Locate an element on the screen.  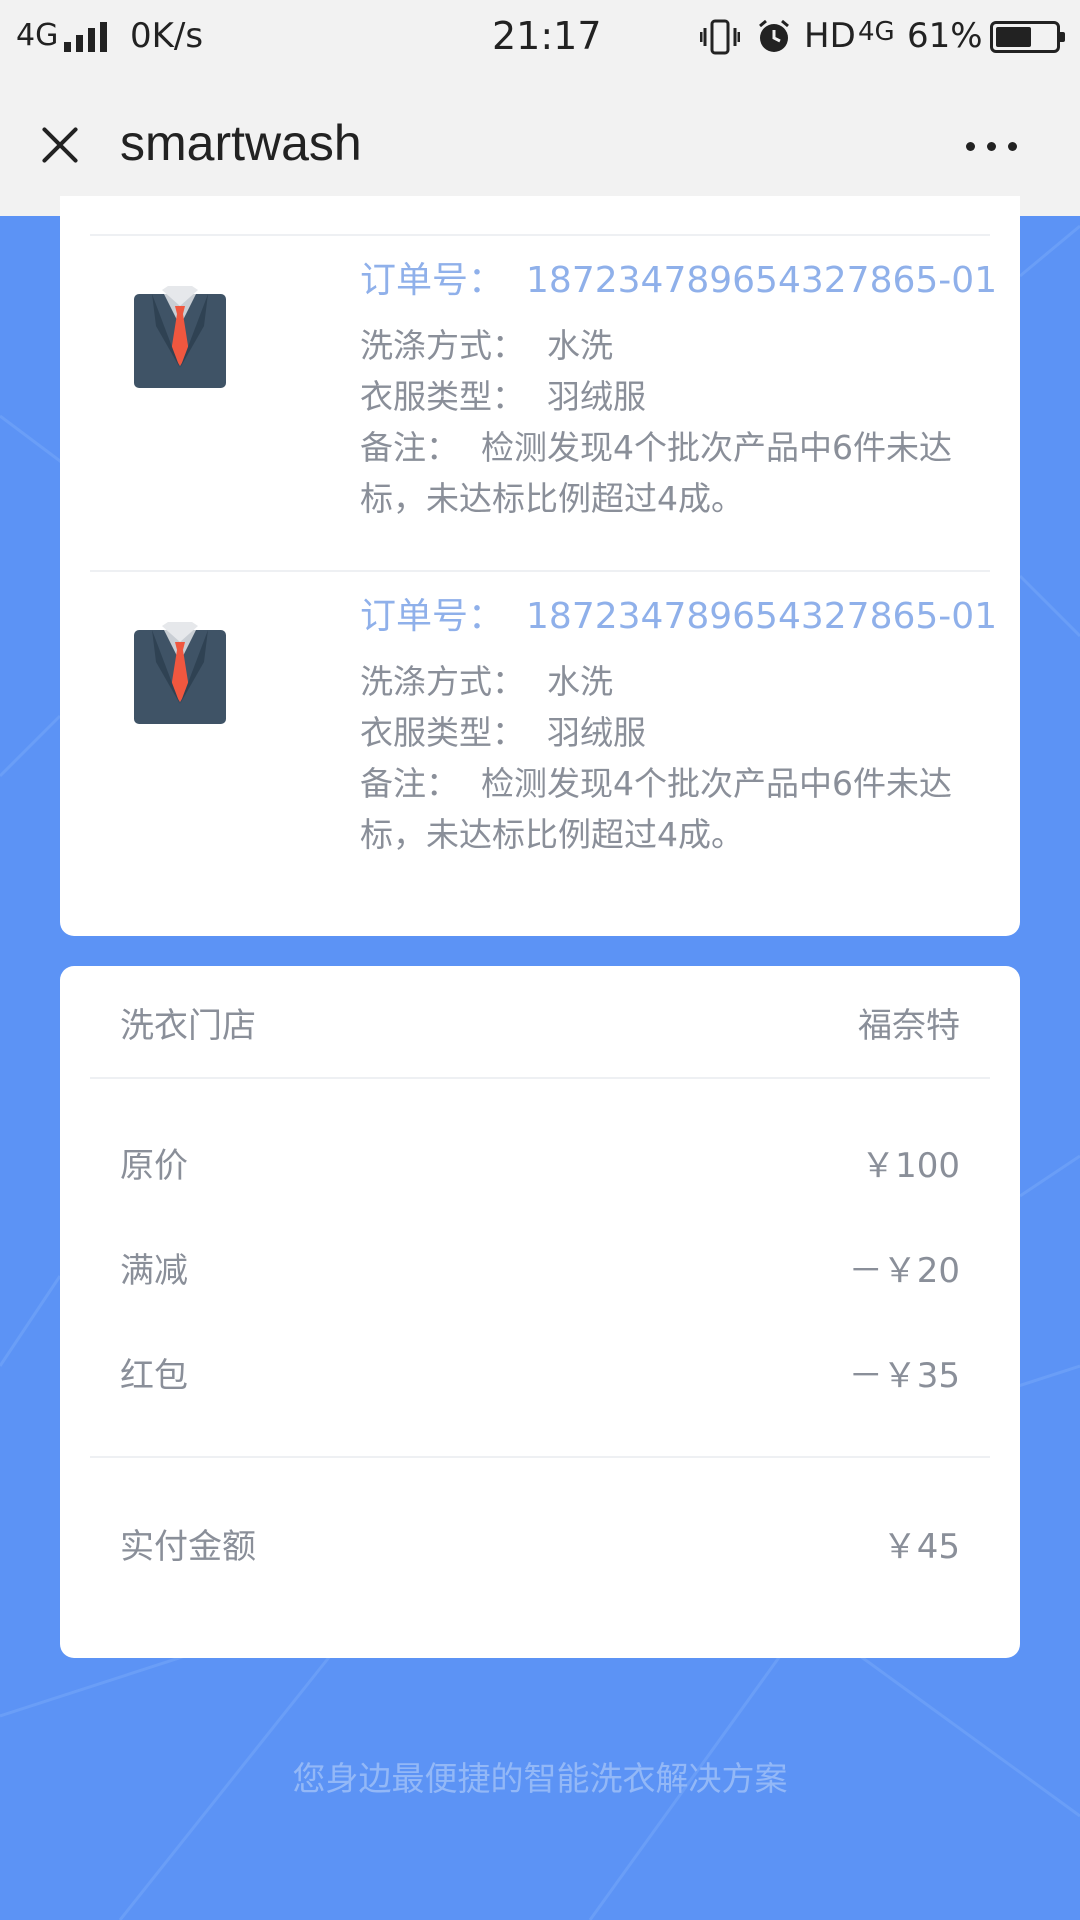
more-options-button is located at coordinates (992, 146).